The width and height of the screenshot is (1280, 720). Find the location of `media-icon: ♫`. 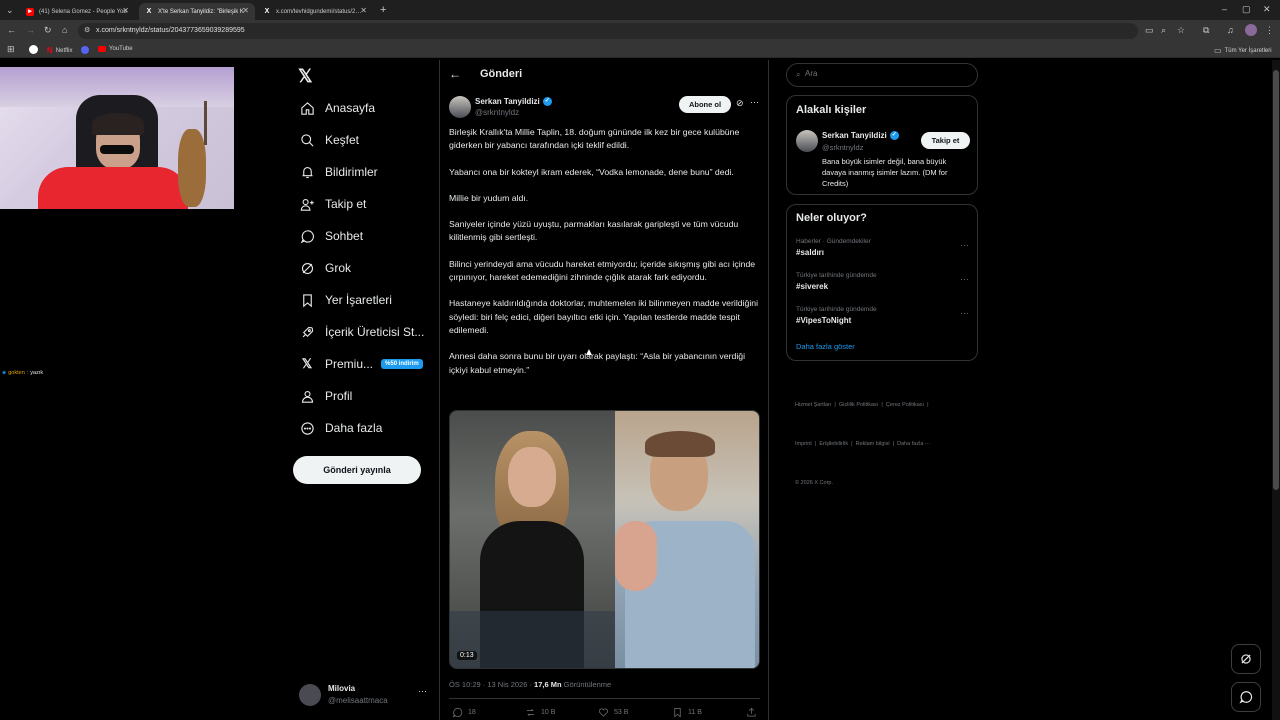

media-icon: ♫ is located at coordinates (1230, 30).